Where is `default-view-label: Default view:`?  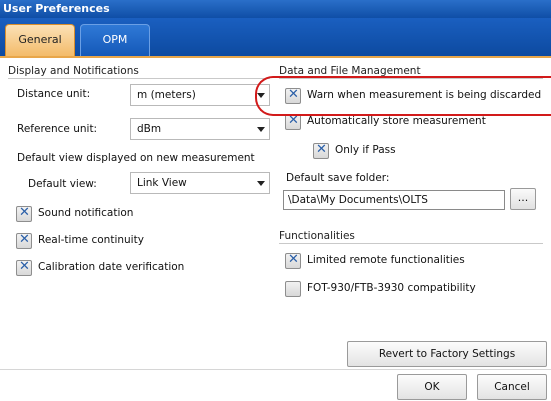 default-view-label: Default view: is located at coordinates (62, 184).